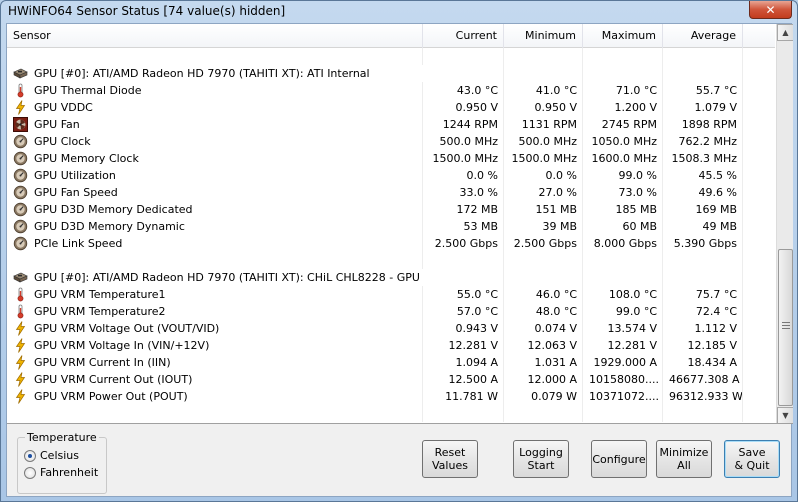 Image resolution: width=798 pixels, height=502 pixels. What do you see at coordinates (543, 192) in the screenshot?
I see `sensor-minimum-value: 27.0 %` at bounding box center [543, 192].